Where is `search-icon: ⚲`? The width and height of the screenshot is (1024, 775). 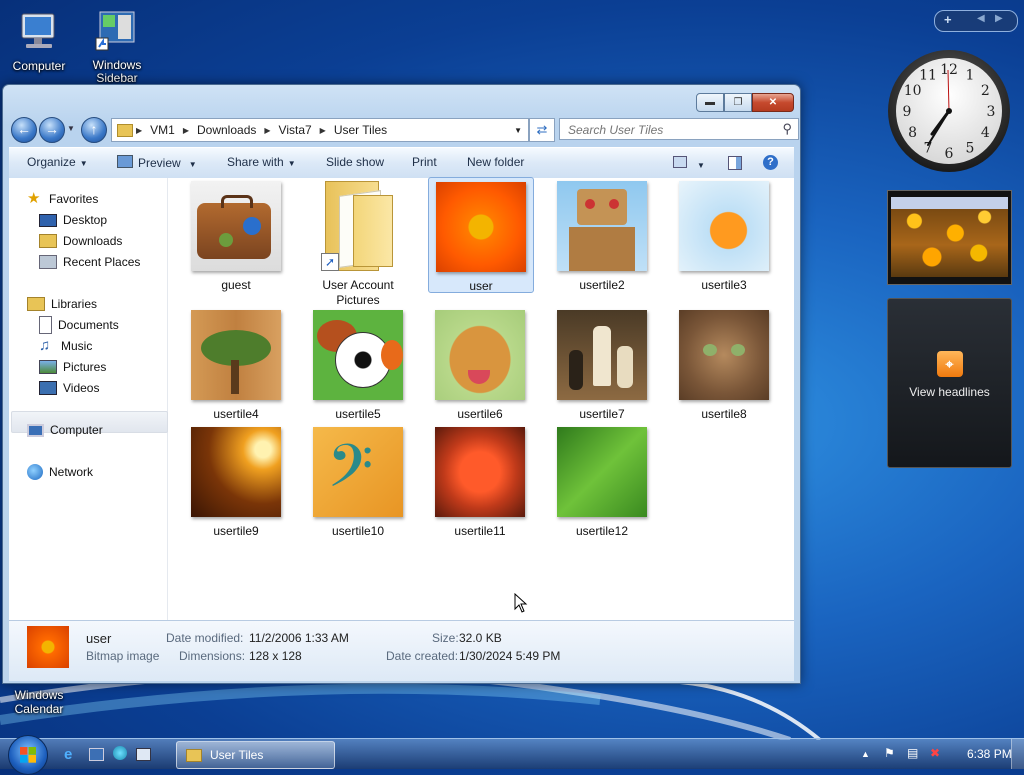 search-icon: ⚲ is located at coordinates (787, 129).